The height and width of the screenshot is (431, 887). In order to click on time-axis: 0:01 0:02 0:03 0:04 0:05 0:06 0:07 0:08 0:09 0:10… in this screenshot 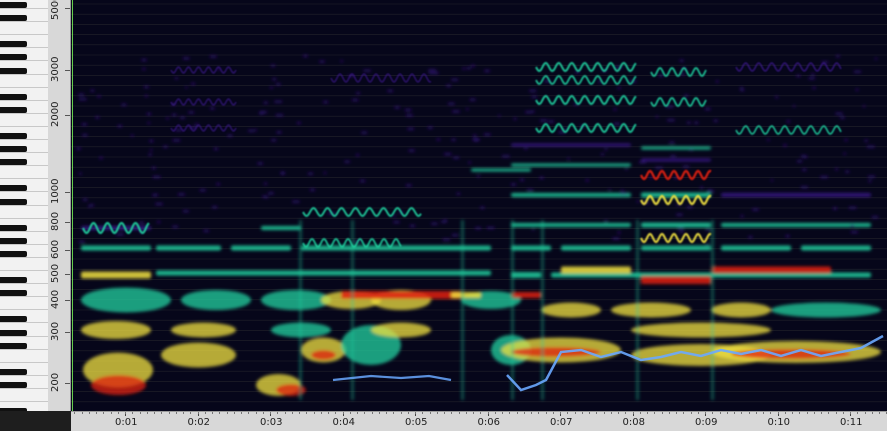, I will do `click(479, 421)`.